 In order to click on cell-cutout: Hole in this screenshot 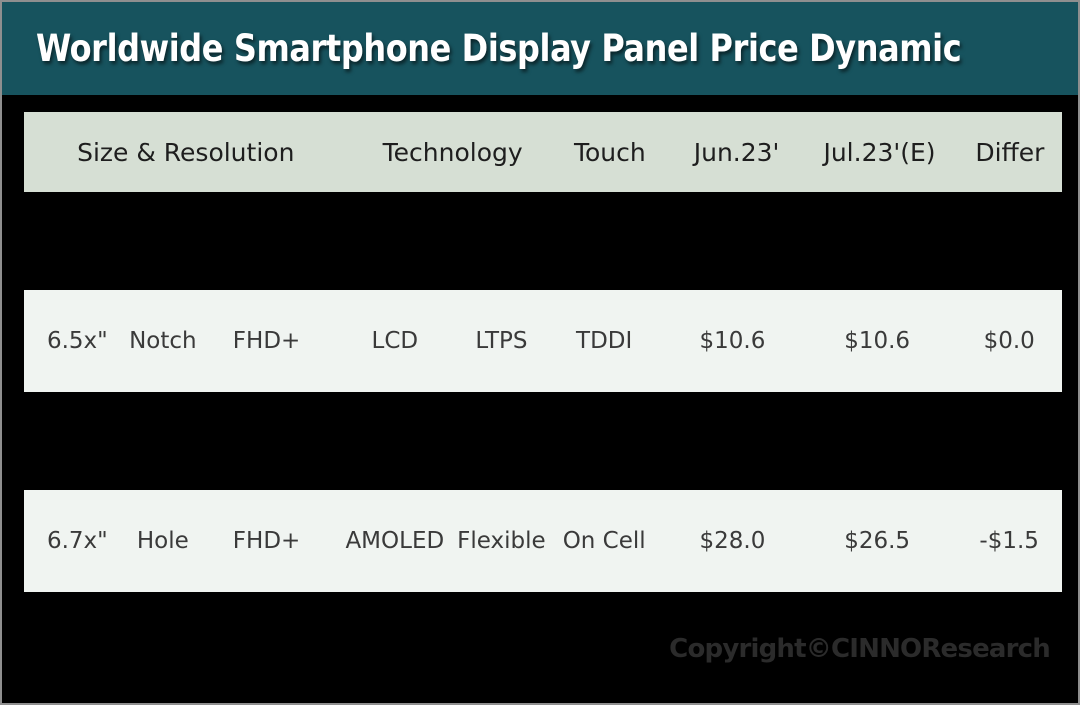, I will do `click(162, 541)`.